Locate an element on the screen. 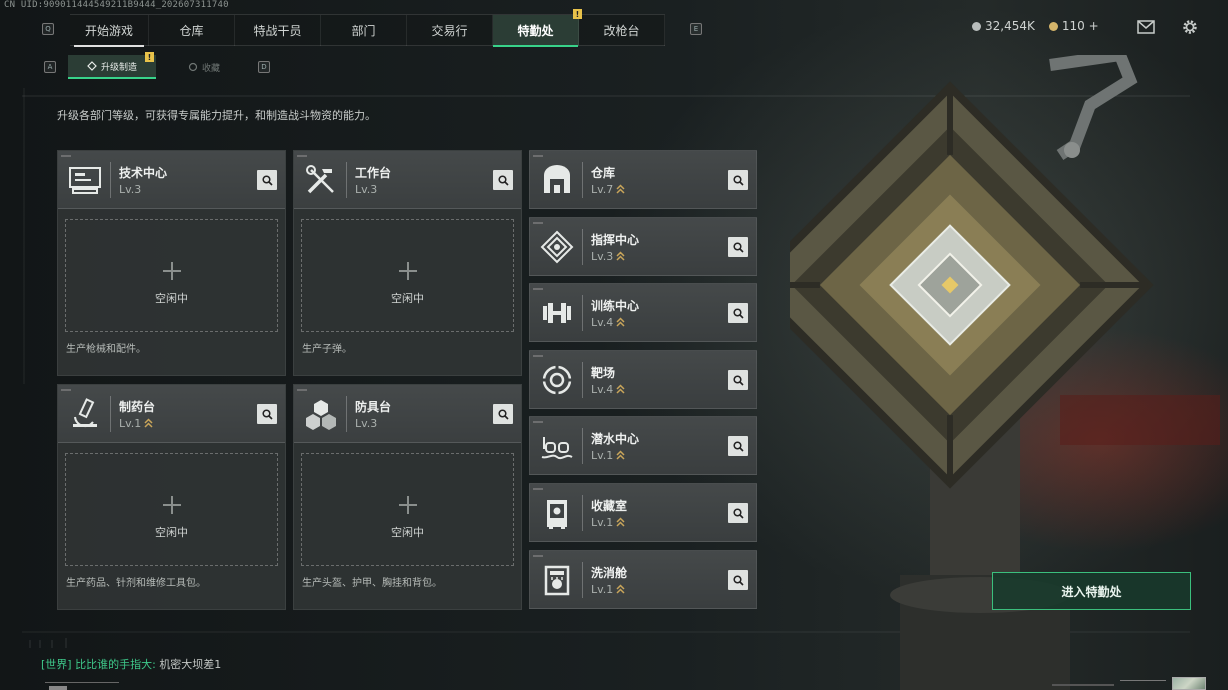 The image size is (1228, 690). main-tabs: 开始游戏 仓库 特战干员 部门 交易行 特勤处 ! 改枪台 is located at coordinates (367, 28).